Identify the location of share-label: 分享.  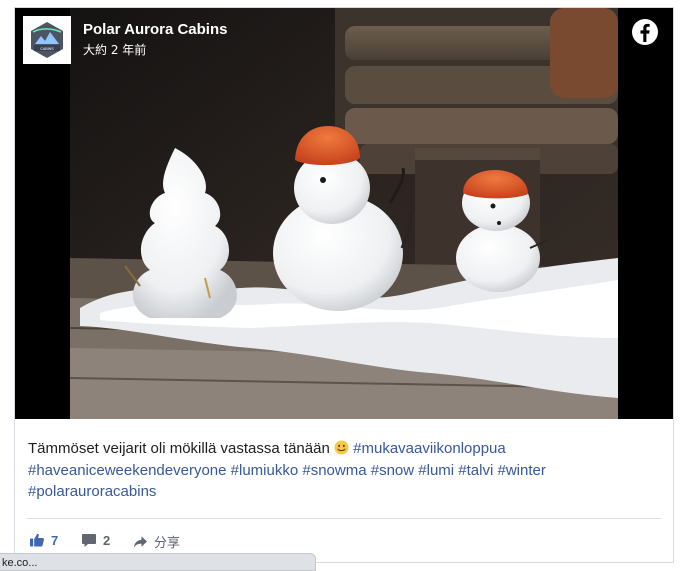
(167, 542).